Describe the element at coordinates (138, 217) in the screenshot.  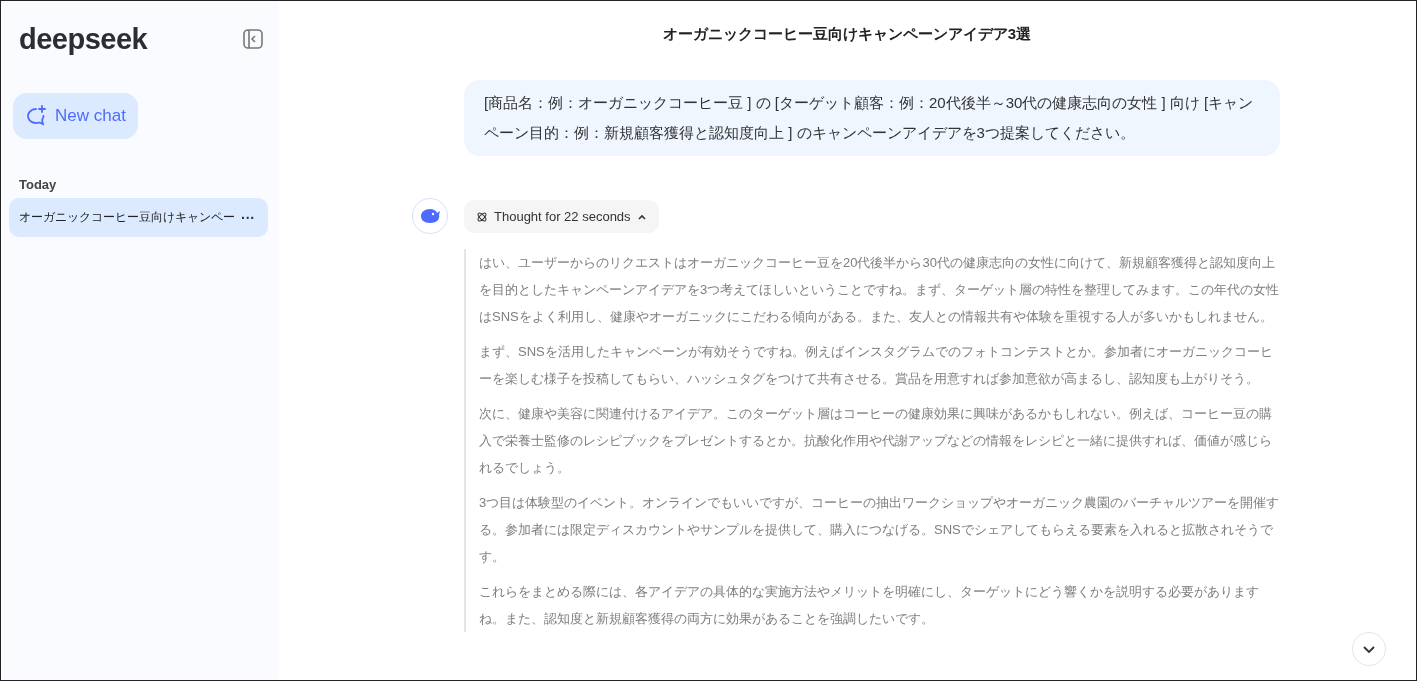
I see `chat-history-item: オーガニックコーヒー豆向けキャンペー ···` at that location.